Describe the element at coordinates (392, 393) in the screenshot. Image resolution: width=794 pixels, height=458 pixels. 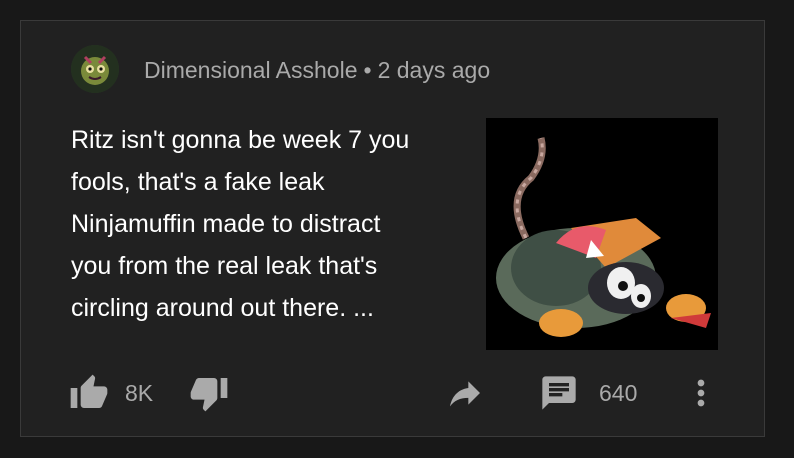
I see `post-actions: 8K 640` at that location.